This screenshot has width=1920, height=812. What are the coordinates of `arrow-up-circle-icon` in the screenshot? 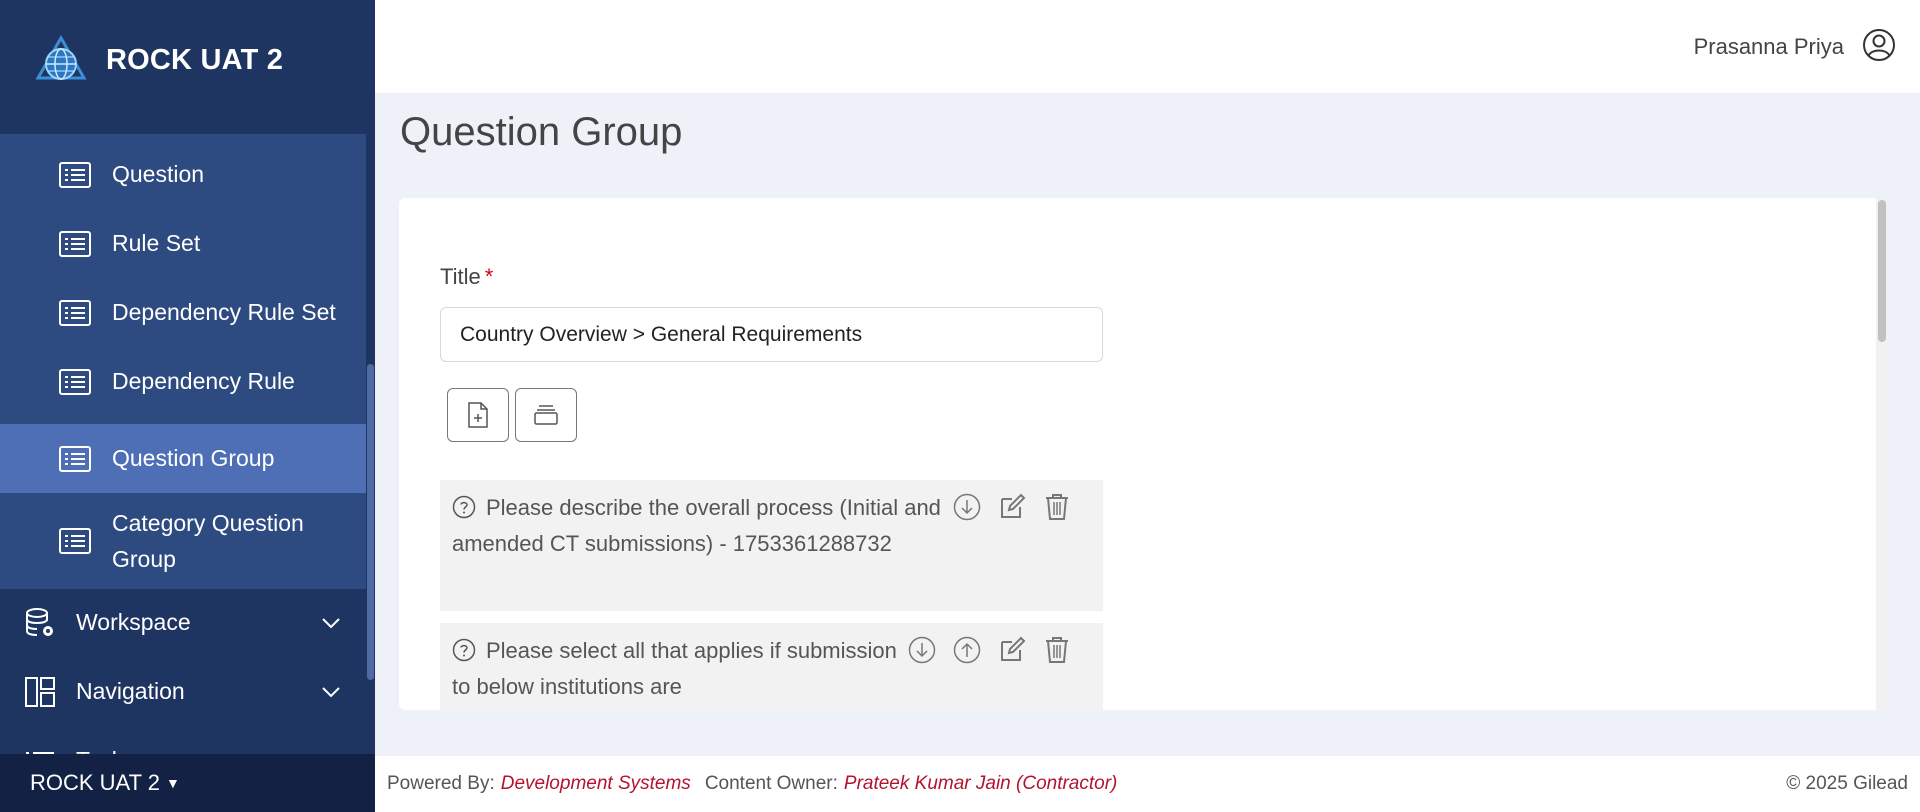 It's located at (967, 650).